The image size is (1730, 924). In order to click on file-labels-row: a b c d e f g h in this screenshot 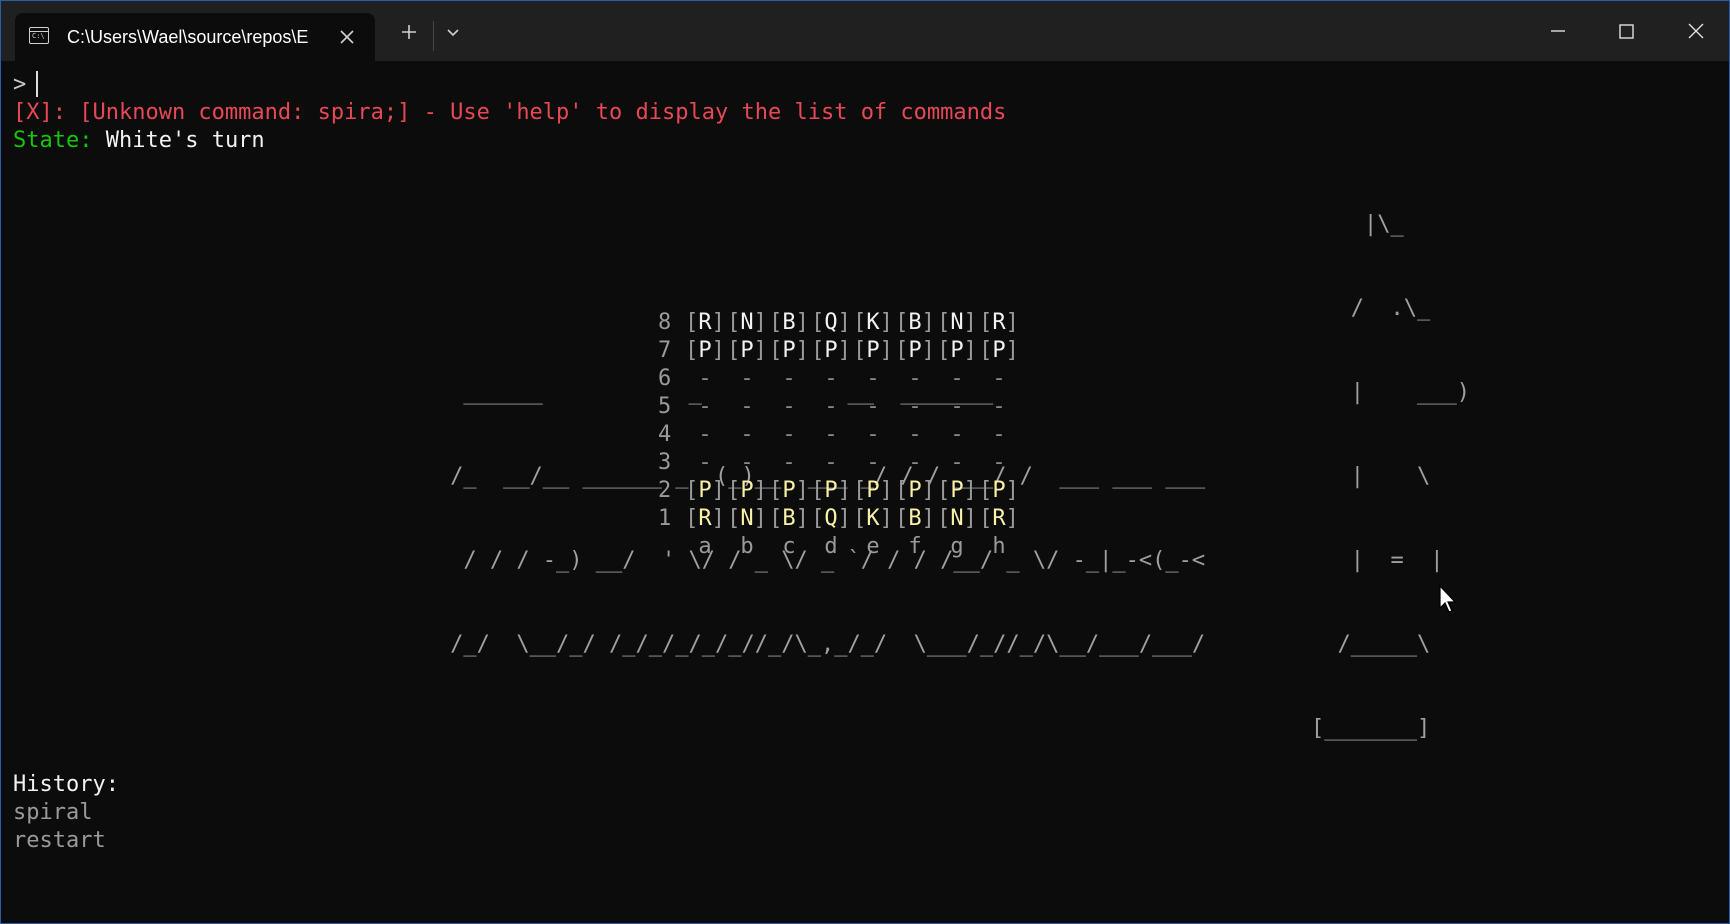, I will do `click(839, 547)`.